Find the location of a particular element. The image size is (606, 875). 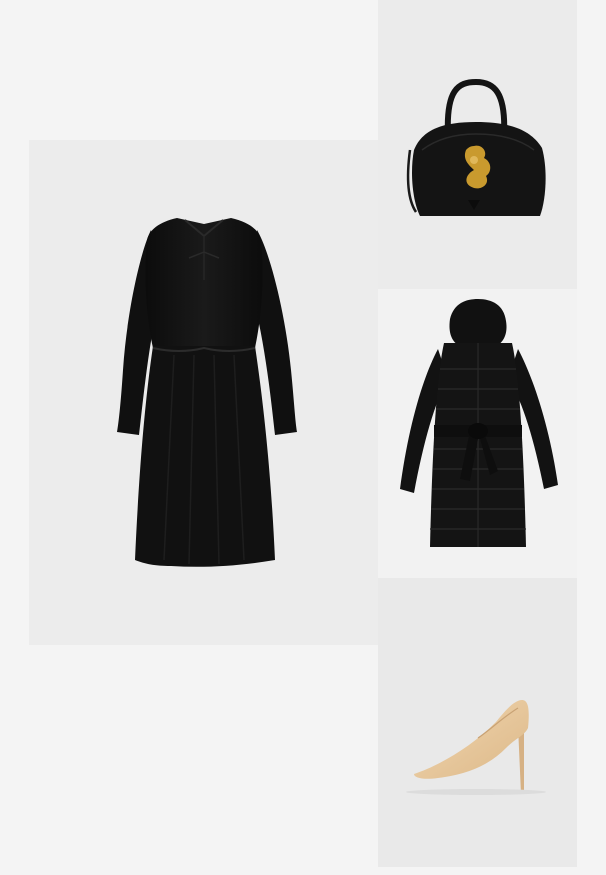

black-dress-image is located at coordinates (207, 392).